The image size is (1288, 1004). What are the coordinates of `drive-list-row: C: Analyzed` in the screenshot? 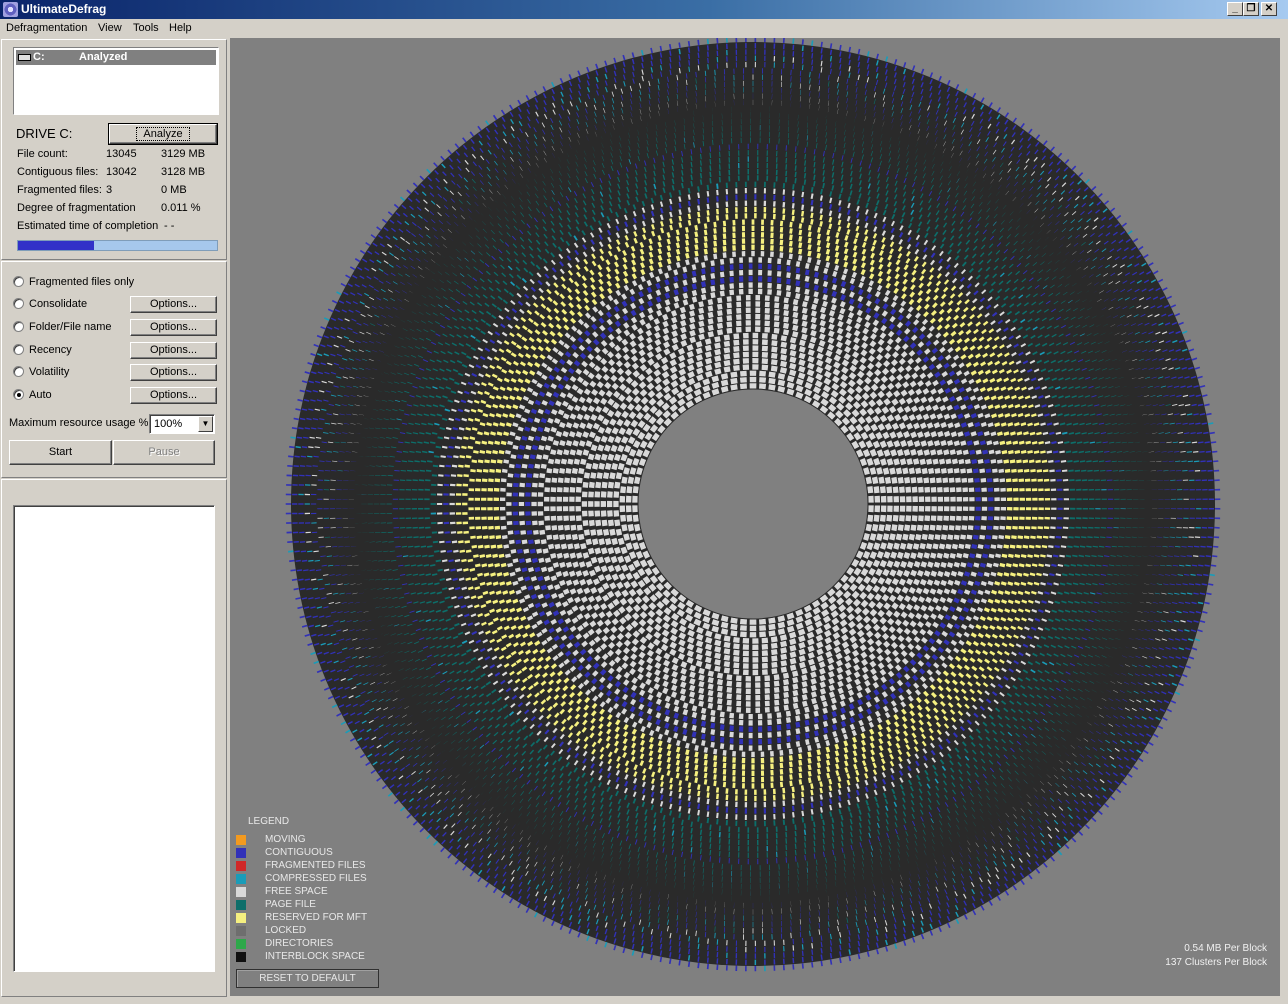 It's located at (116, 57).